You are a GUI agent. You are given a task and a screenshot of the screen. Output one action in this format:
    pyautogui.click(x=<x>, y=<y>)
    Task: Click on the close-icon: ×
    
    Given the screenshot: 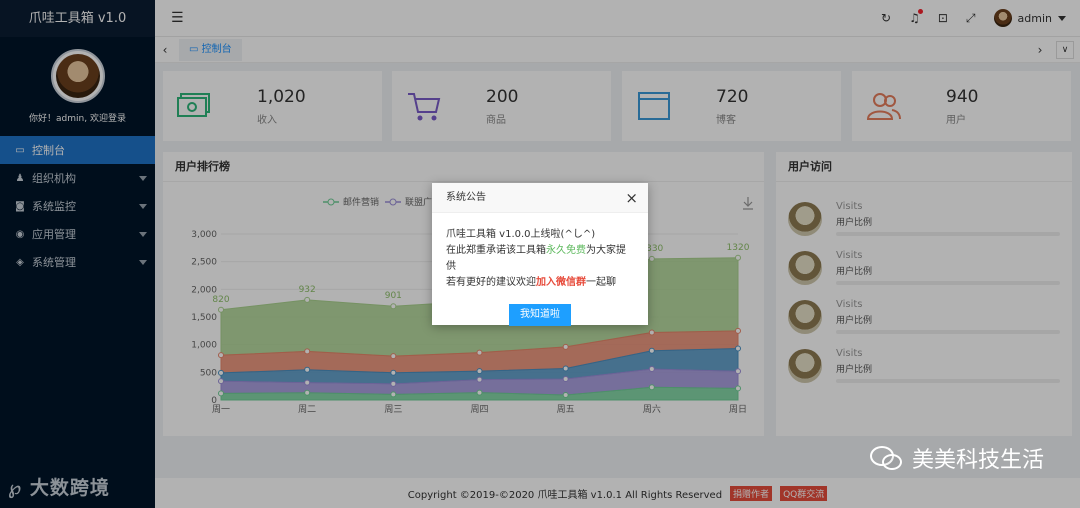 What is the action you would take?
    pyautogui.click(x=631, y=198)
    